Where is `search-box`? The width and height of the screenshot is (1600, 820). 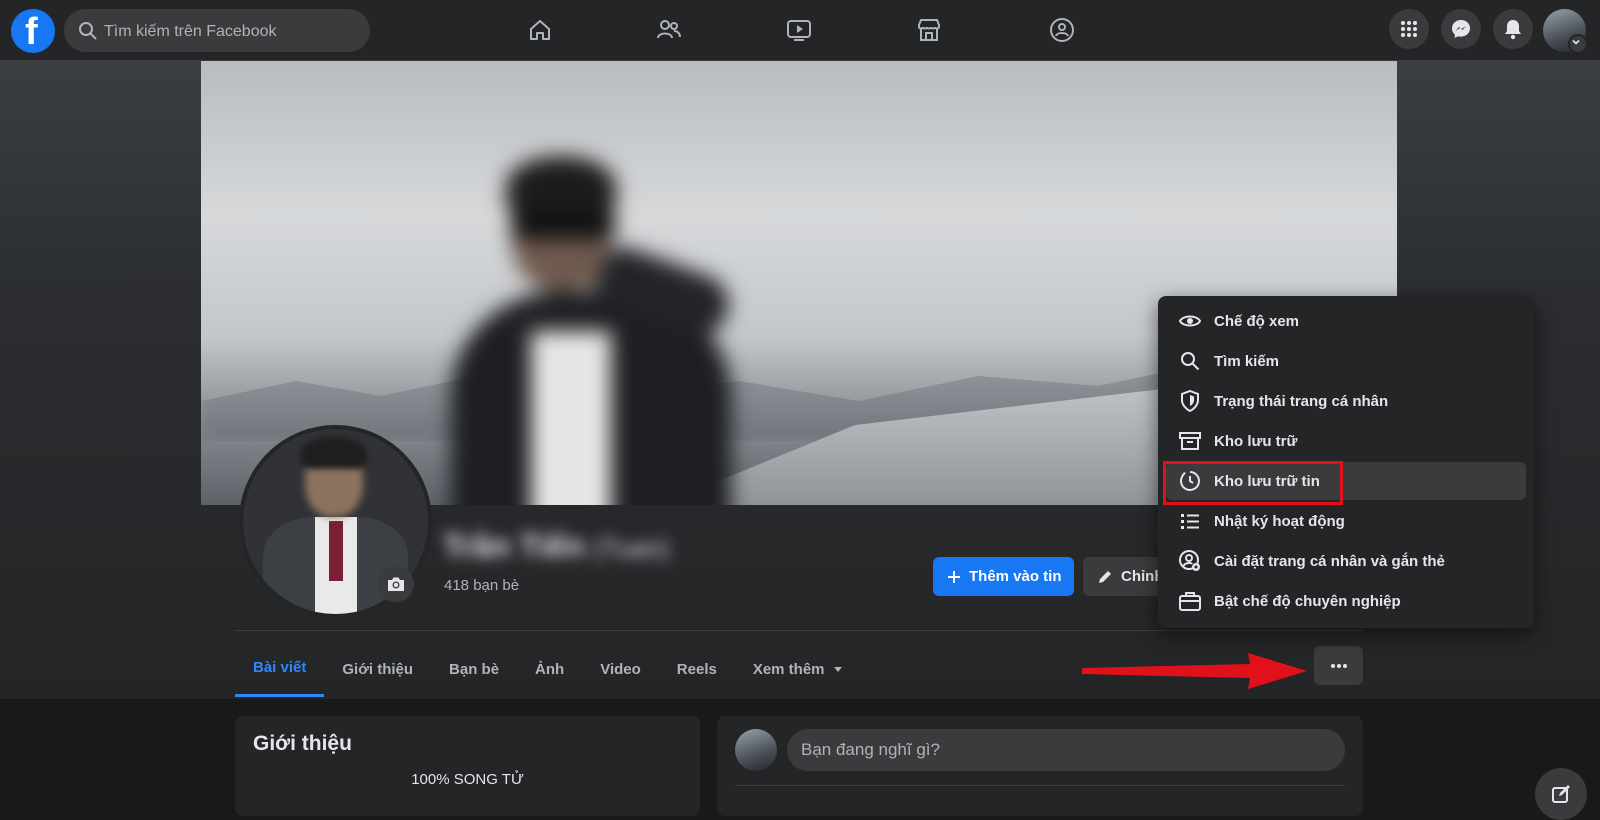
search-box is located at coordinates (217, 31).